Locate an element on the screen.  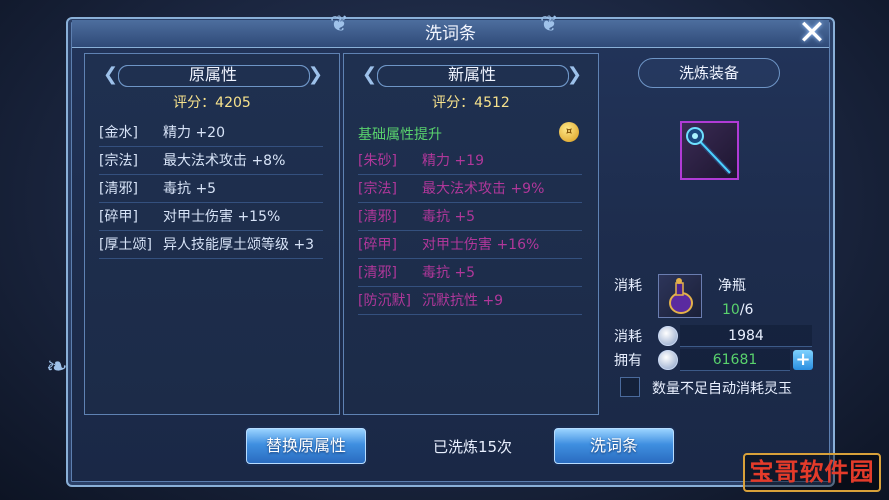
item-have: 10 is located at coordinates (731, 310).